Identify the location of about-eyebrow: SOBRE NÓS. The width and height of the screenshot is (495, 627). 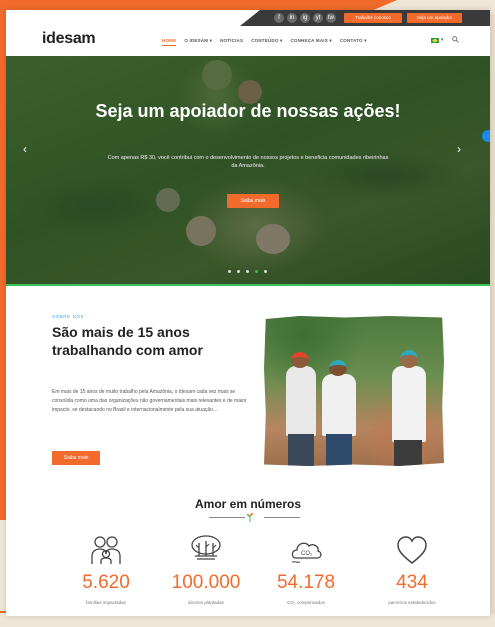
(68, 316).